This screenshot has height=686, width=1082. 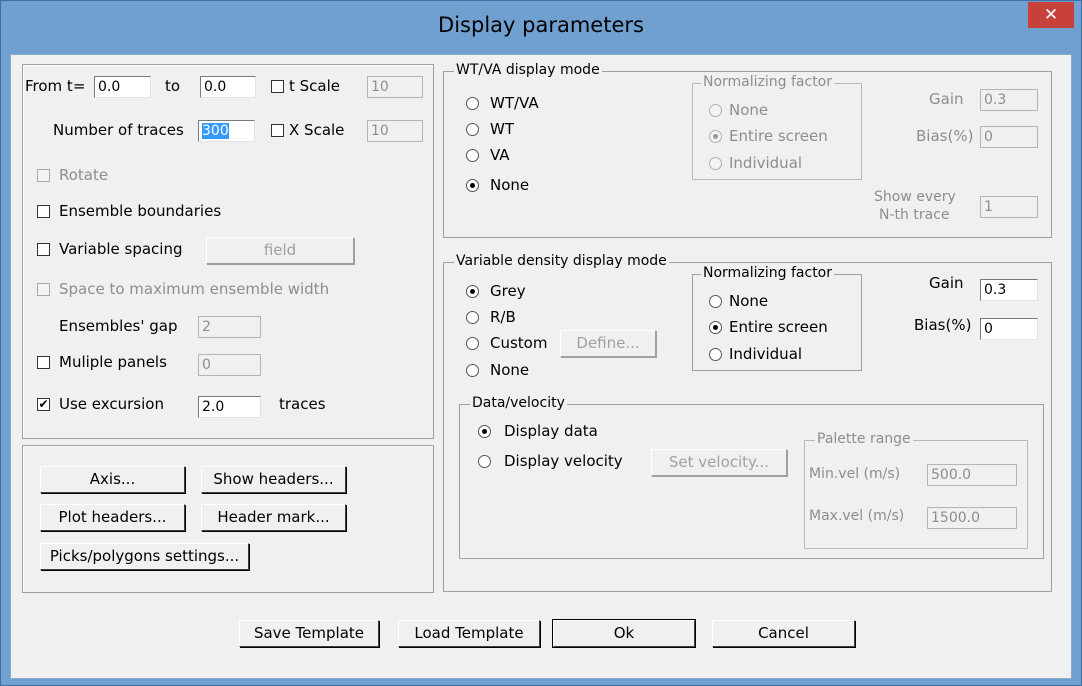 What do you see at coordinates (215, 131) in the screenshot?
I see `number-of-traces-value: 300` at bounding box center [215, 131].